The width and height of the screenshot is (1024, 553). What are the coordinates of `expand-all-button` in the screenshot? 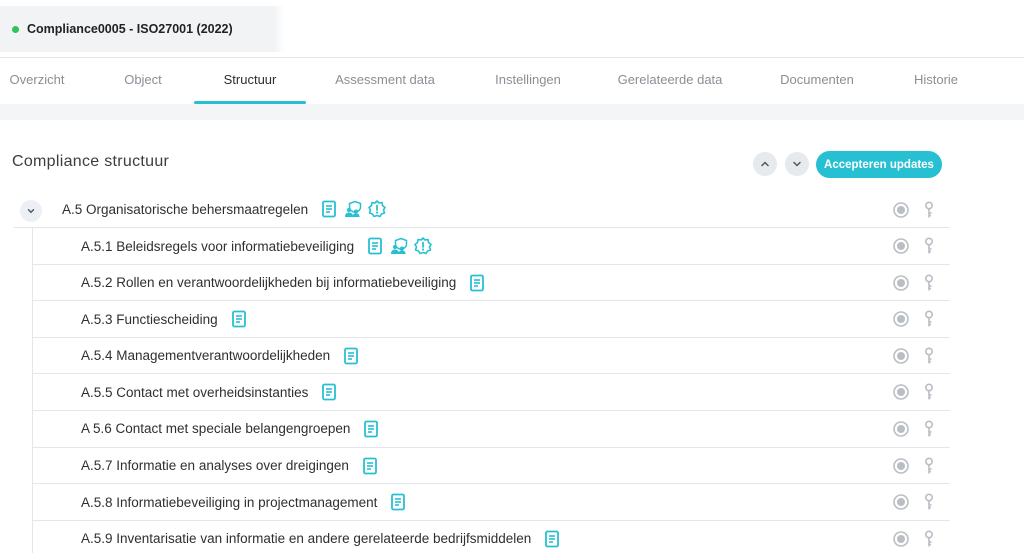 It's located at (797, 164).